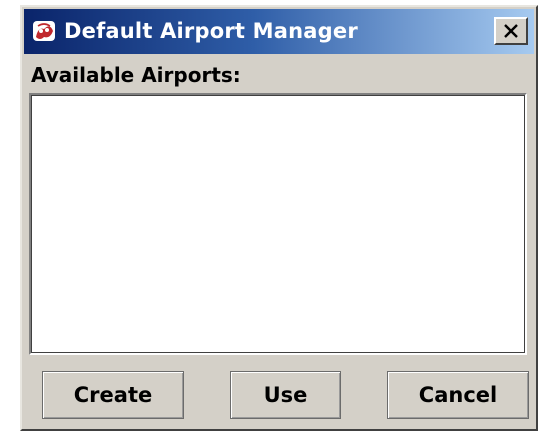 Image resolution: width=558 pixels, height=435 pixels. I want to click on app-icon, so click(44, 31).